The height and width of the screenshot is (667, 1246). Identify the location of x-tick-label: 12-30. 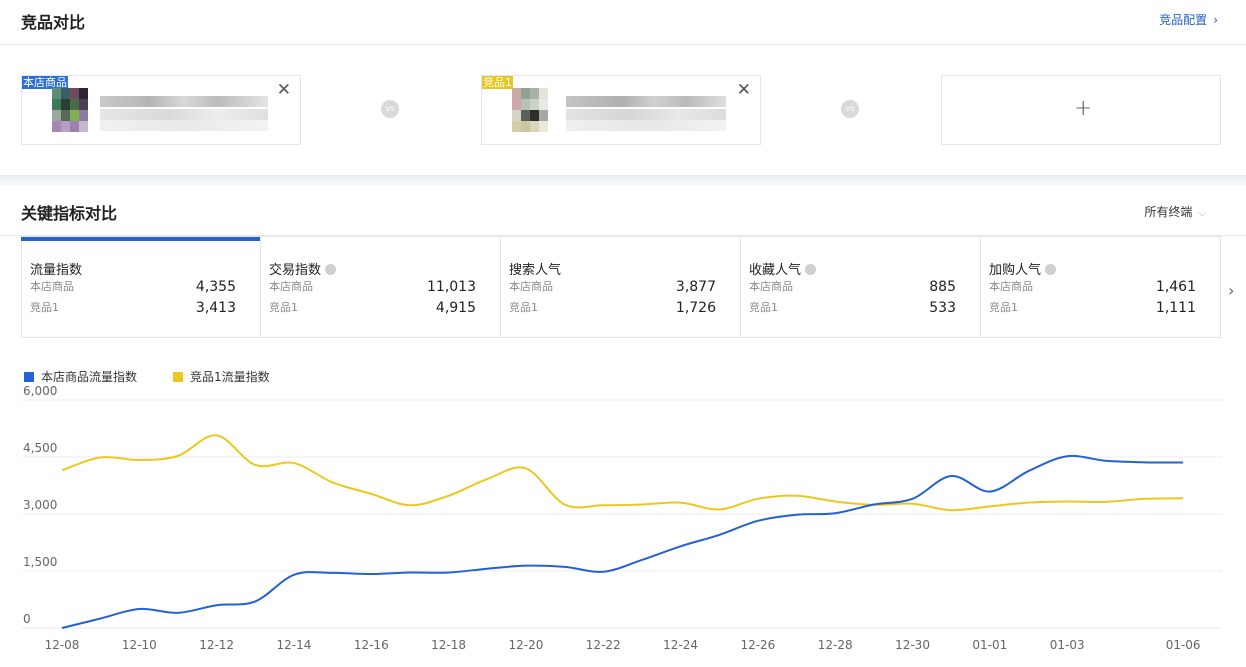
(912, 645).